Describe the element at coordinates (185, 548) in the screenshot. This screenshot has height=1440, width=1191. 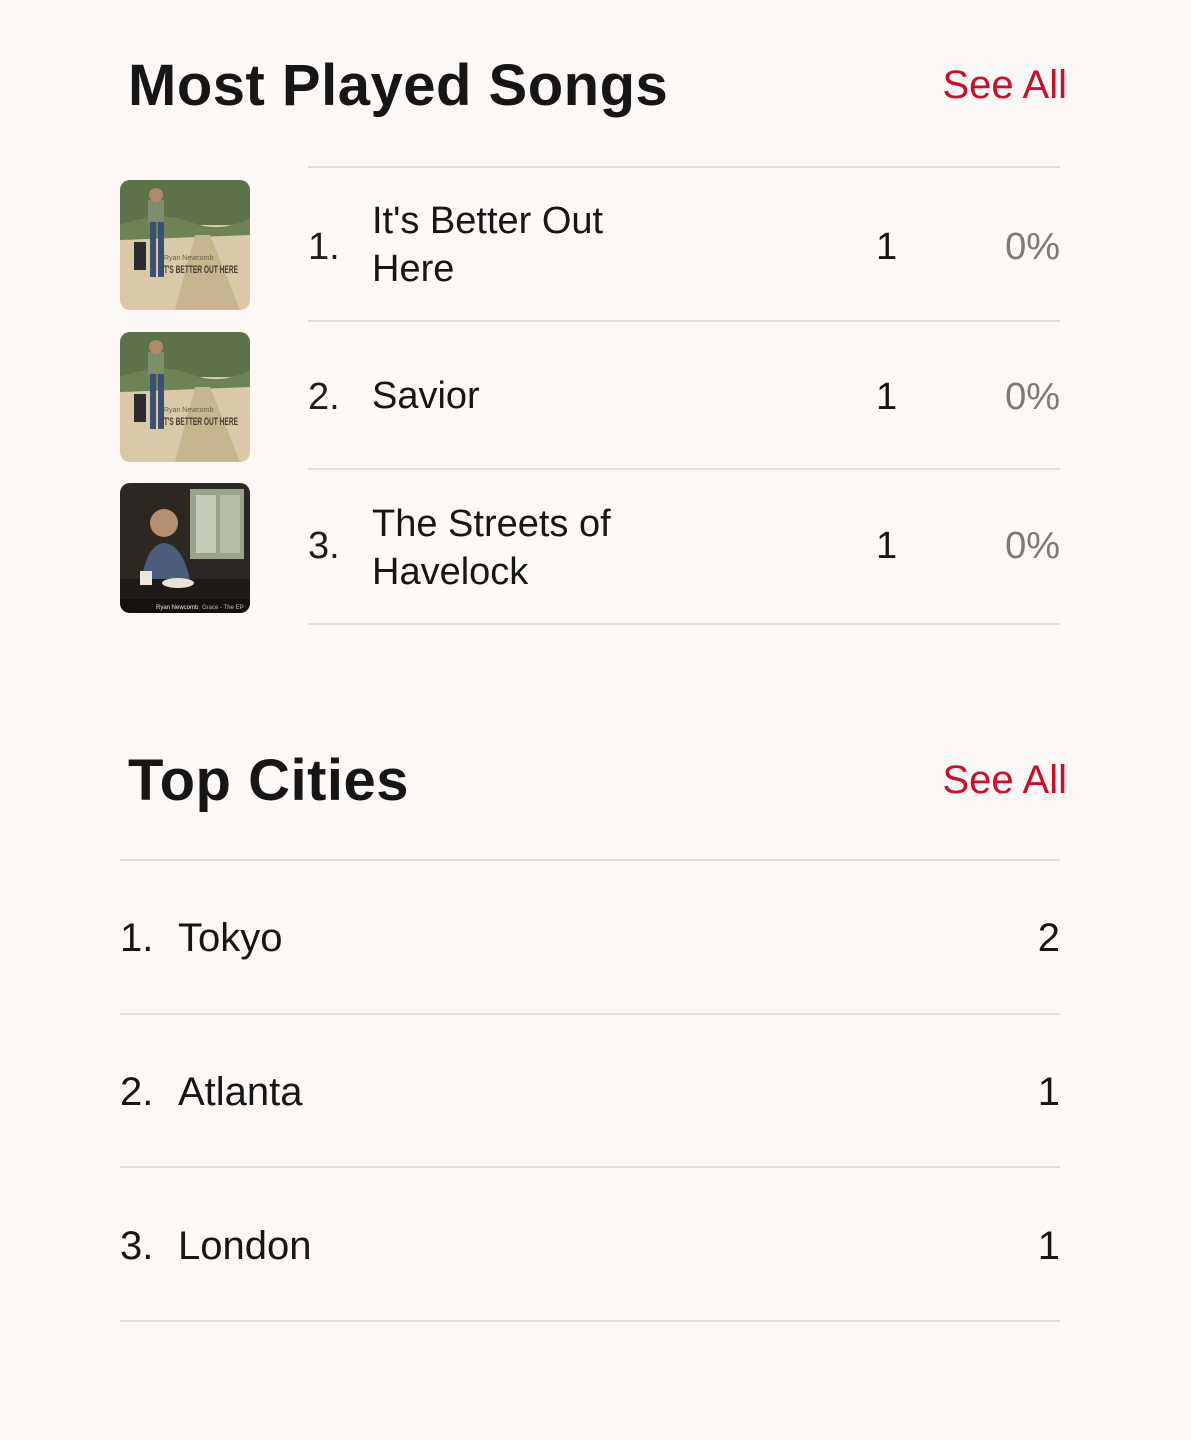
I see `album-art: Ryan Newcomb Grace - The EP` at that location.